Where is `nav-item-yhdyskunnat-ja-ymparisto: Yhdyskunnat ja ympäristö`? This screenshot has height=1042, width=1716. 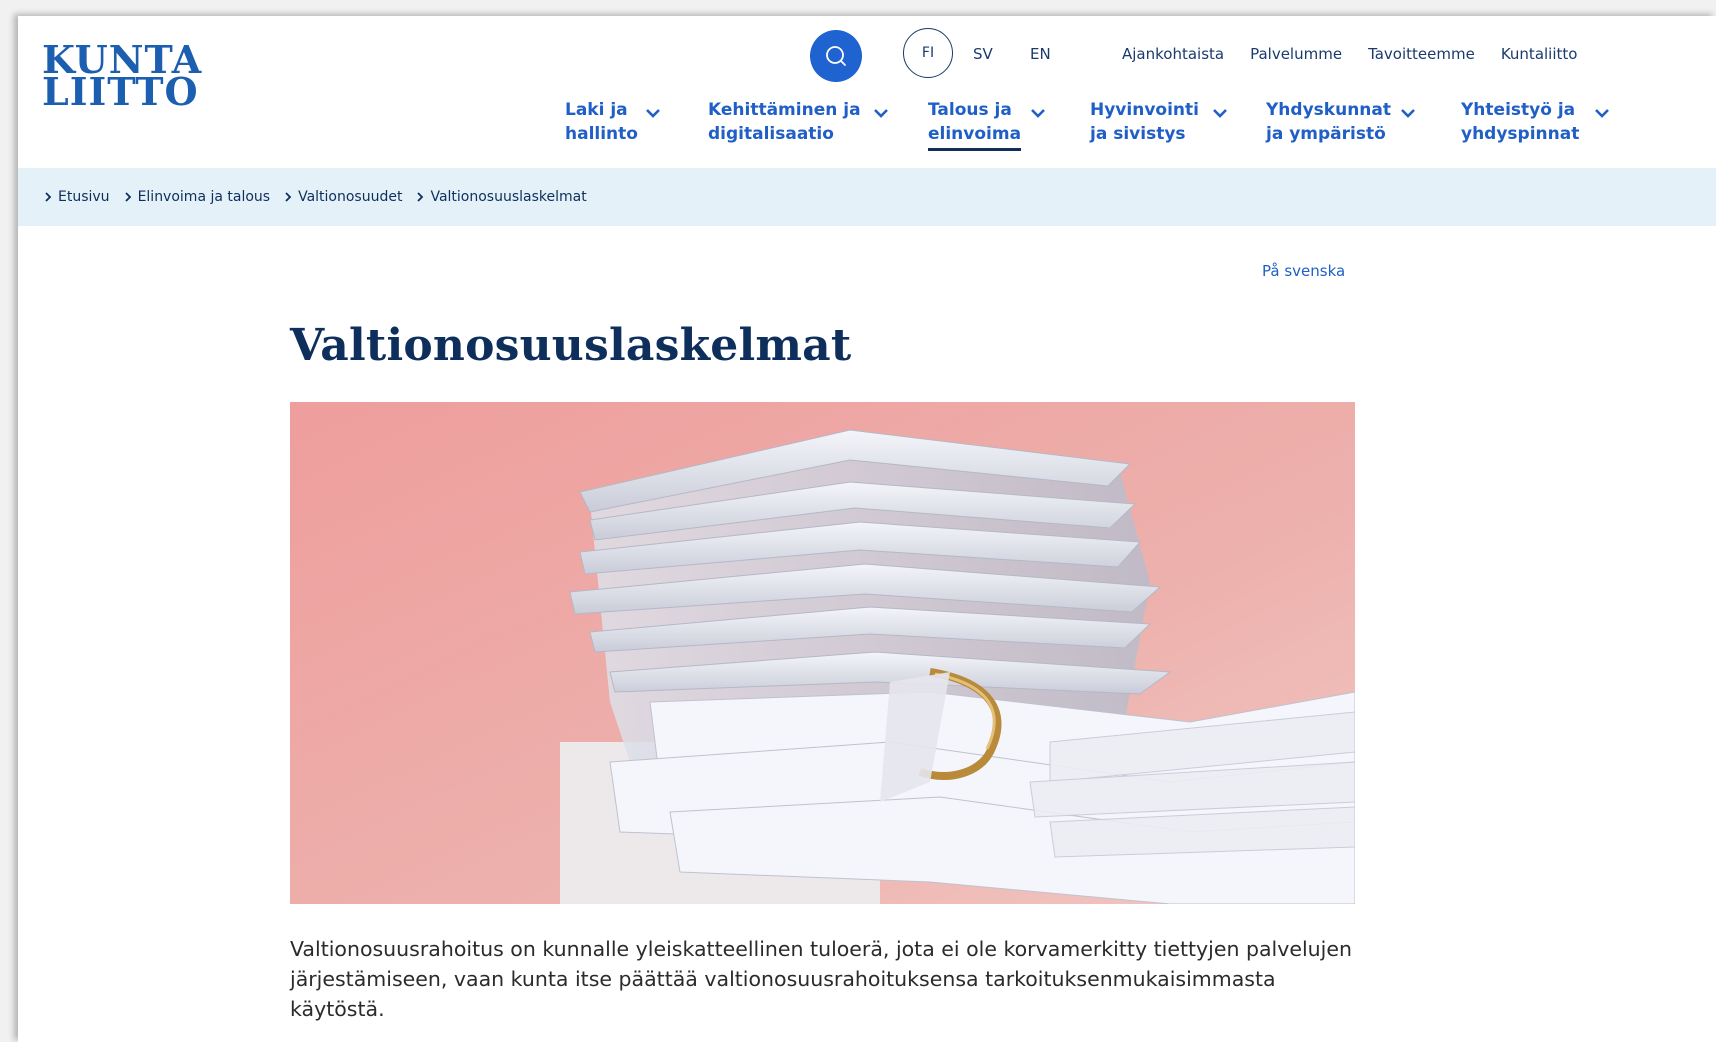 nav-item-yhdyskunnat-ja-ymparisto: Yhdyskunnat ja ympäristö is located at coordinates (1346, 122).